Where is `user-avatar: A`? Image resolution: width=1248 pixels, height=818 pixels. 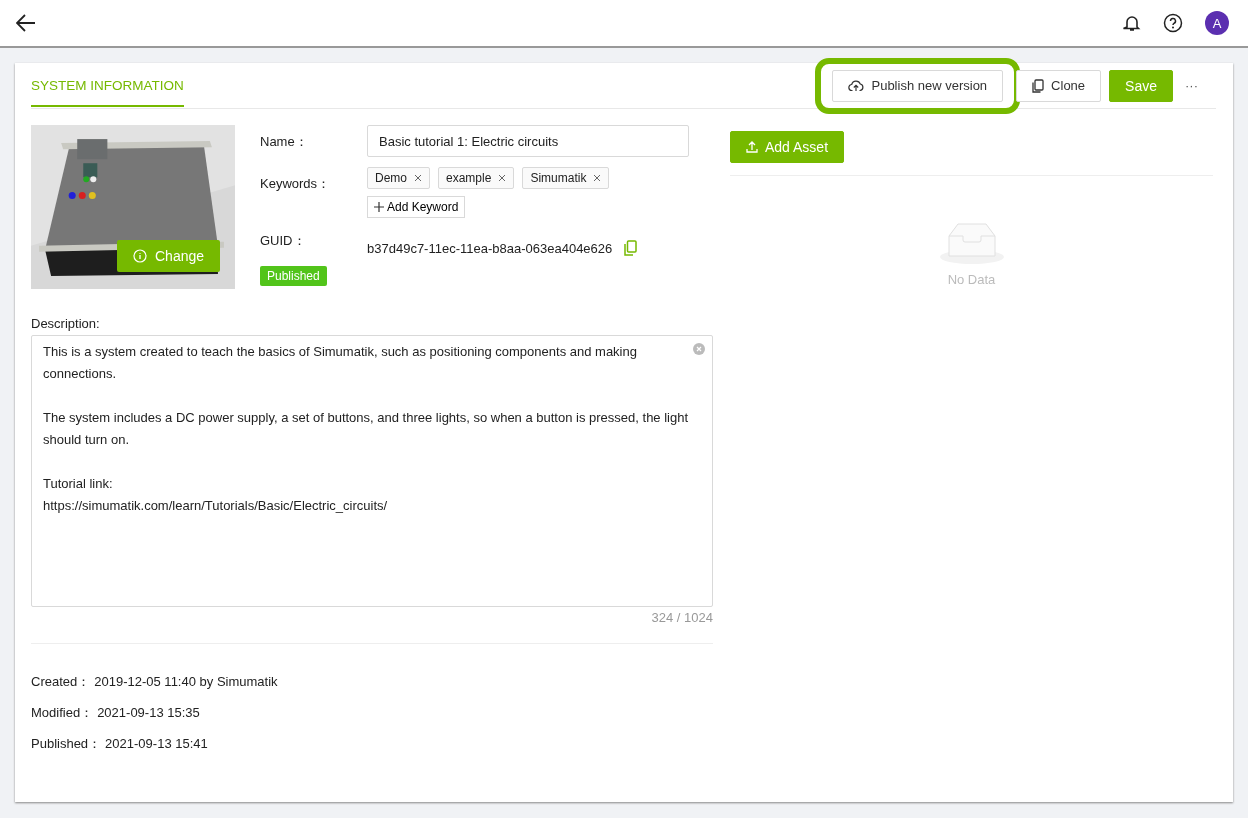 user-avatar: A is located at coordinates (1217, 23).